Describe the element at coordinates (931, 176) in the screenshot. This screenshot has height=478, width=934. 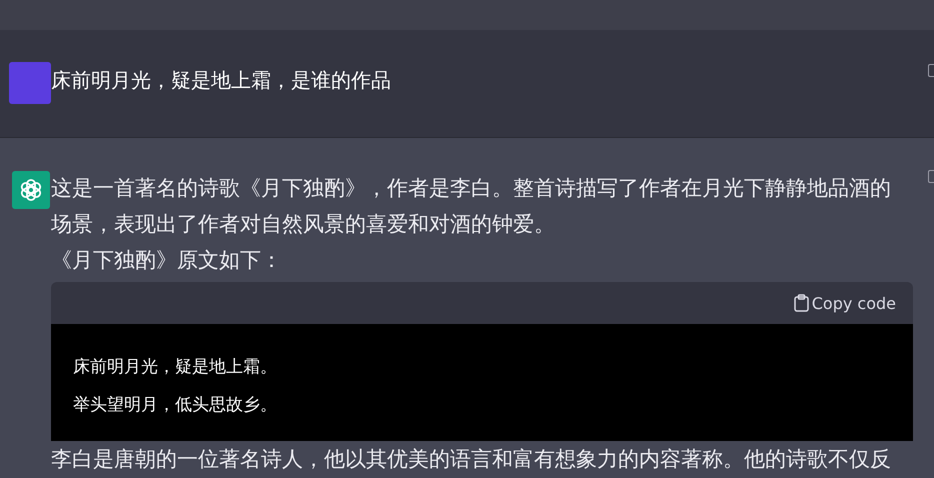
I see `copy-icon` at that location.